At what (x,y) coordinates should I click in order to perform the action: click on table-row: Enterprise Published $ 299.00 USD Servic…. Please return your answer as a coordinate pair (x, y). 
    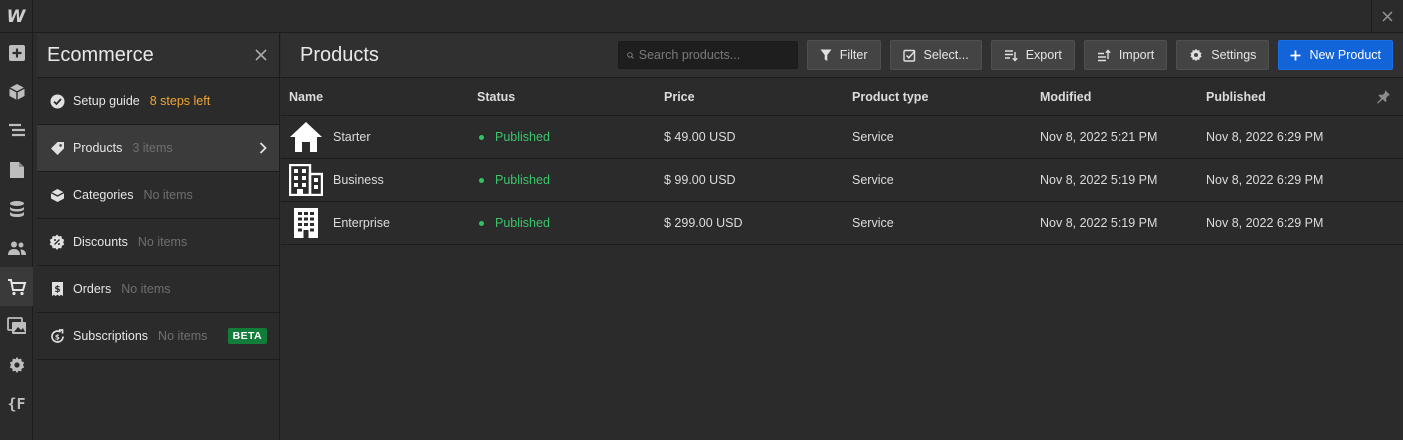
    Looking at the image, I should click on (842, 223).